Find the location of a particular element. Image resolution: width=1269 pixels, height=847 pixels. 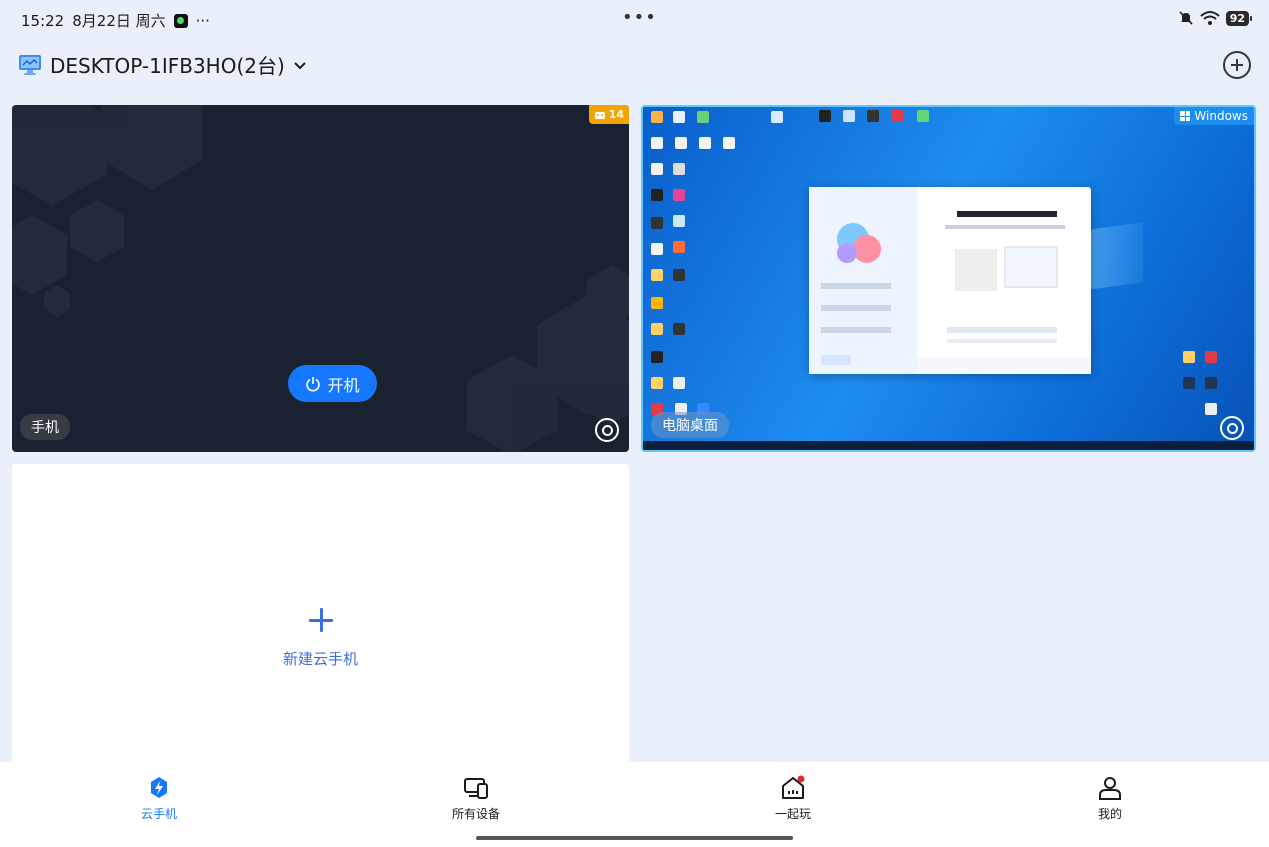

power-on-button: 开机 is located at coordinates (332, 383).